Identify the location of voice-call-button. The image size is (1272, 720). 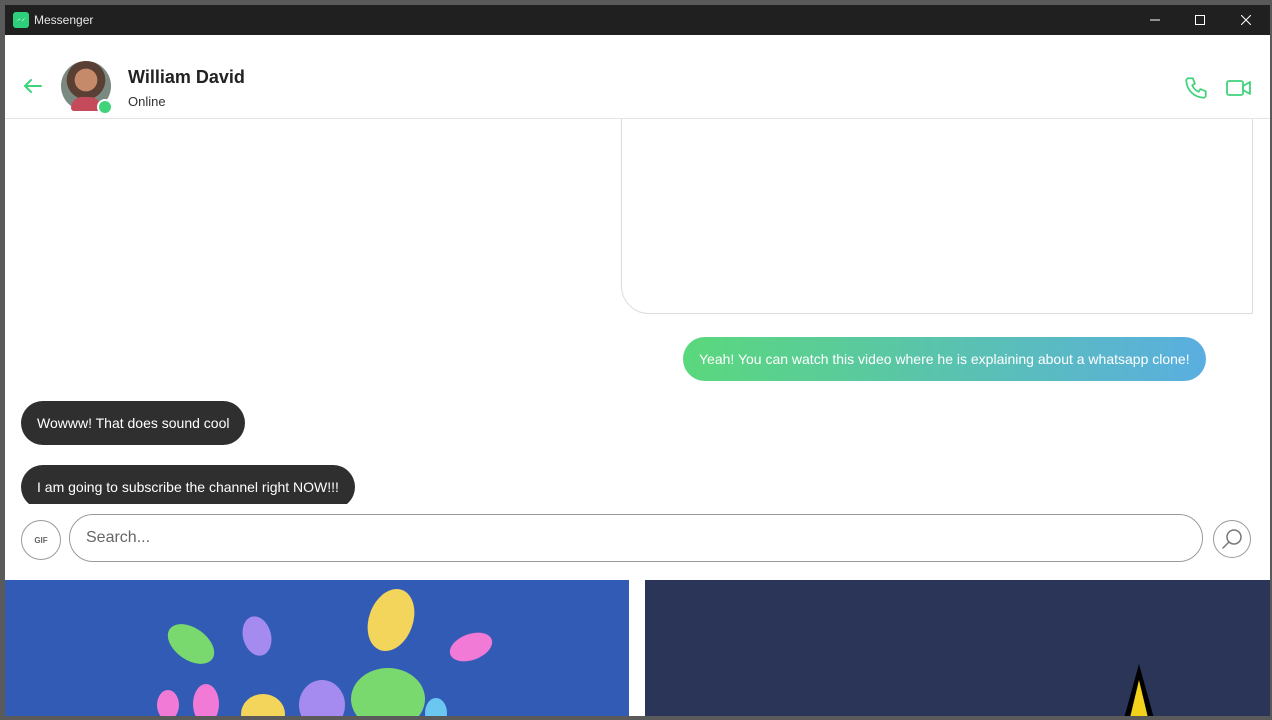
(1196, 90).